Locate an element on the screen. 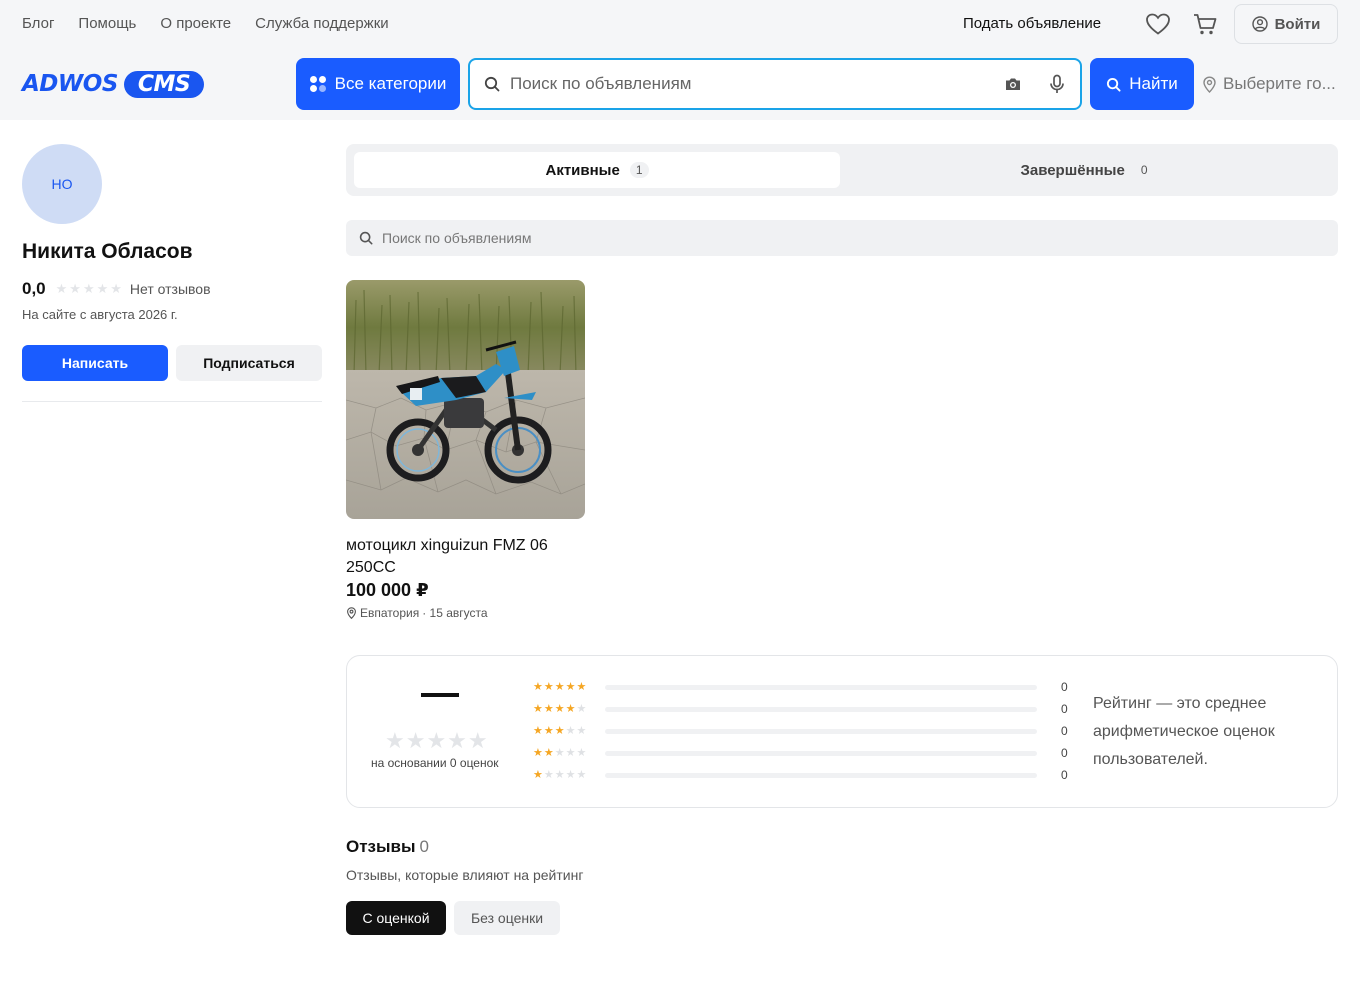  tab-completed: Завершённые 0 is located at coordinates (1087, 170).